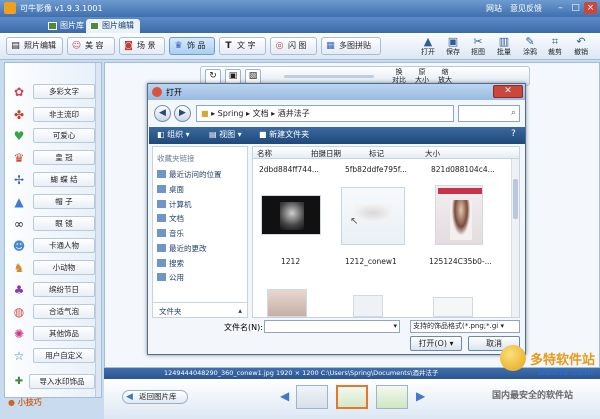 Image resolution: width=600 pixels, height=419 pixels. Describe the element at coordinates (432, 153) in the screenshot. I see `column-size: 大小` at that location.